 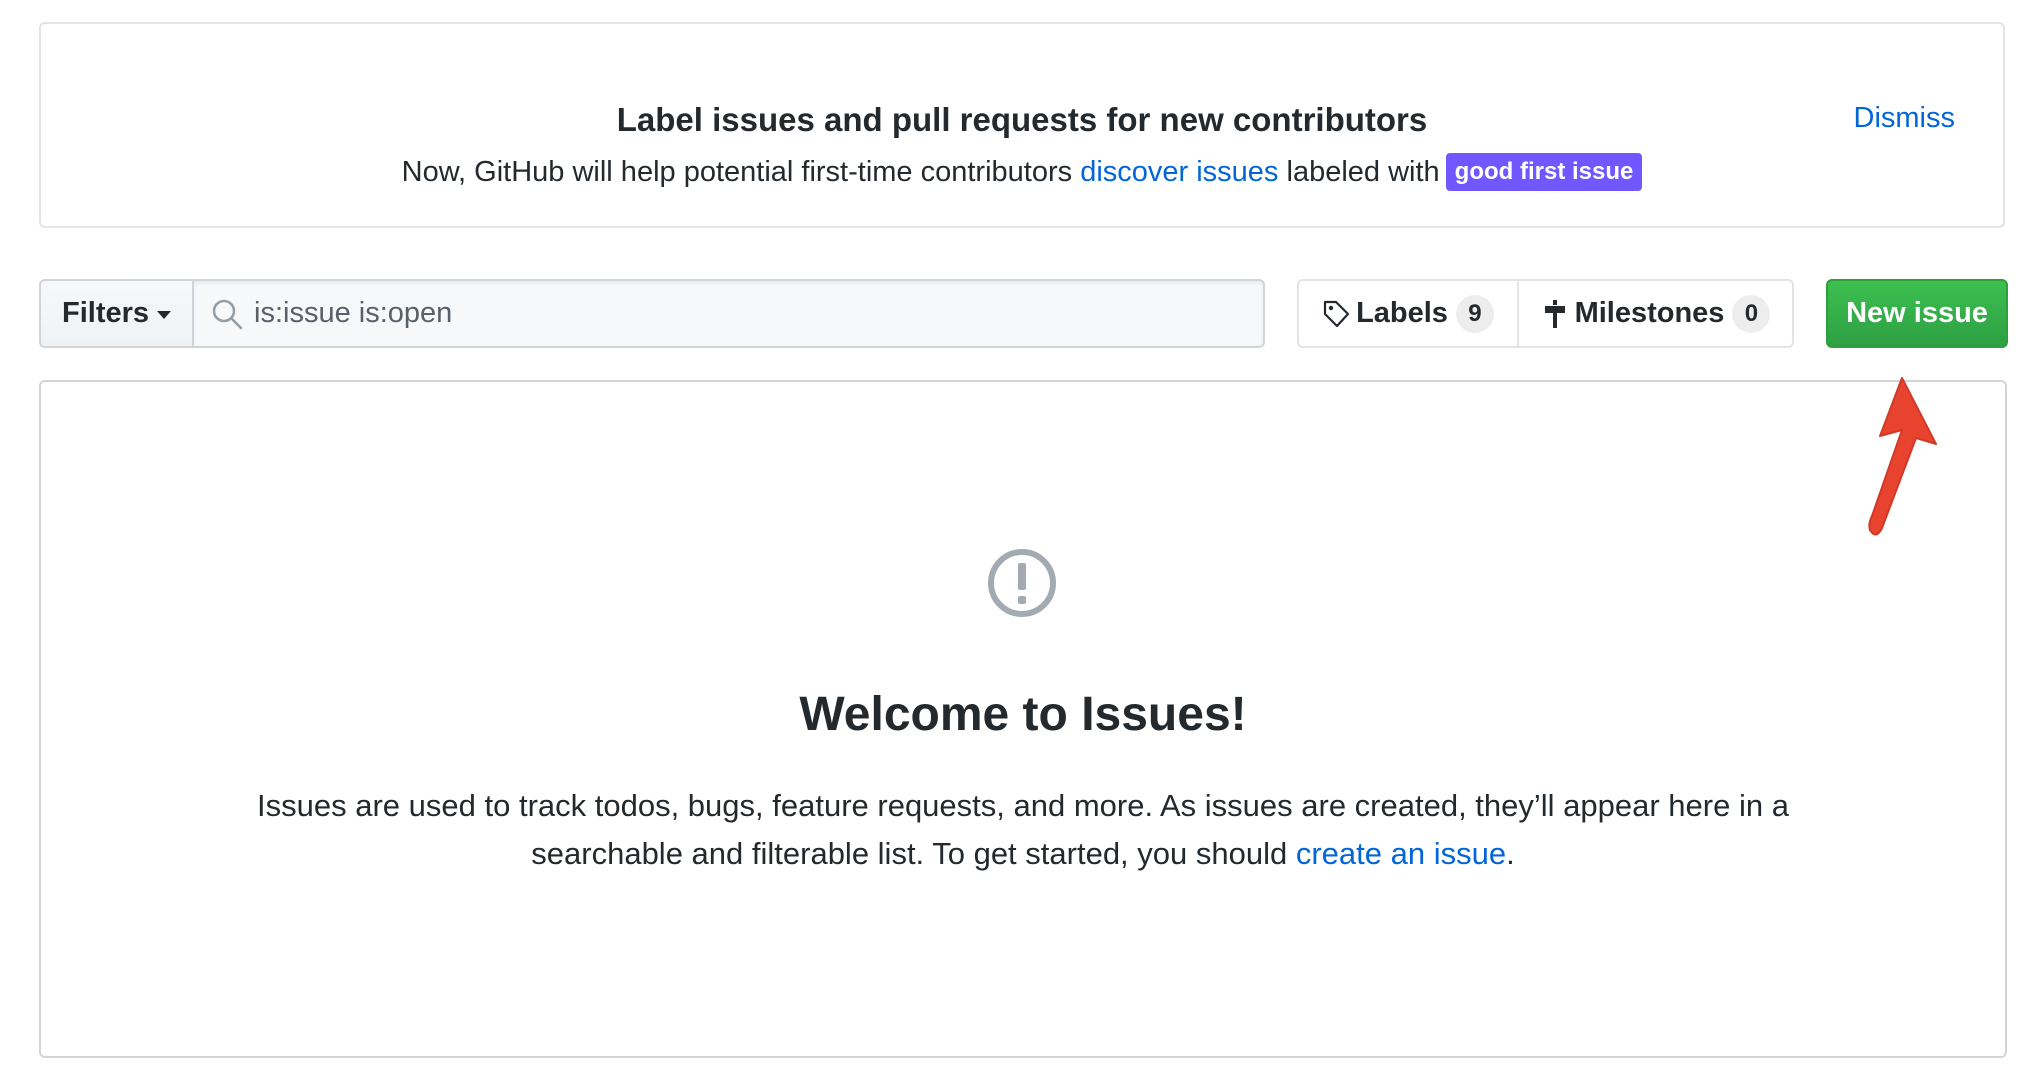 I want to click on red-arrow-icon, so click(x=1902, y=456).